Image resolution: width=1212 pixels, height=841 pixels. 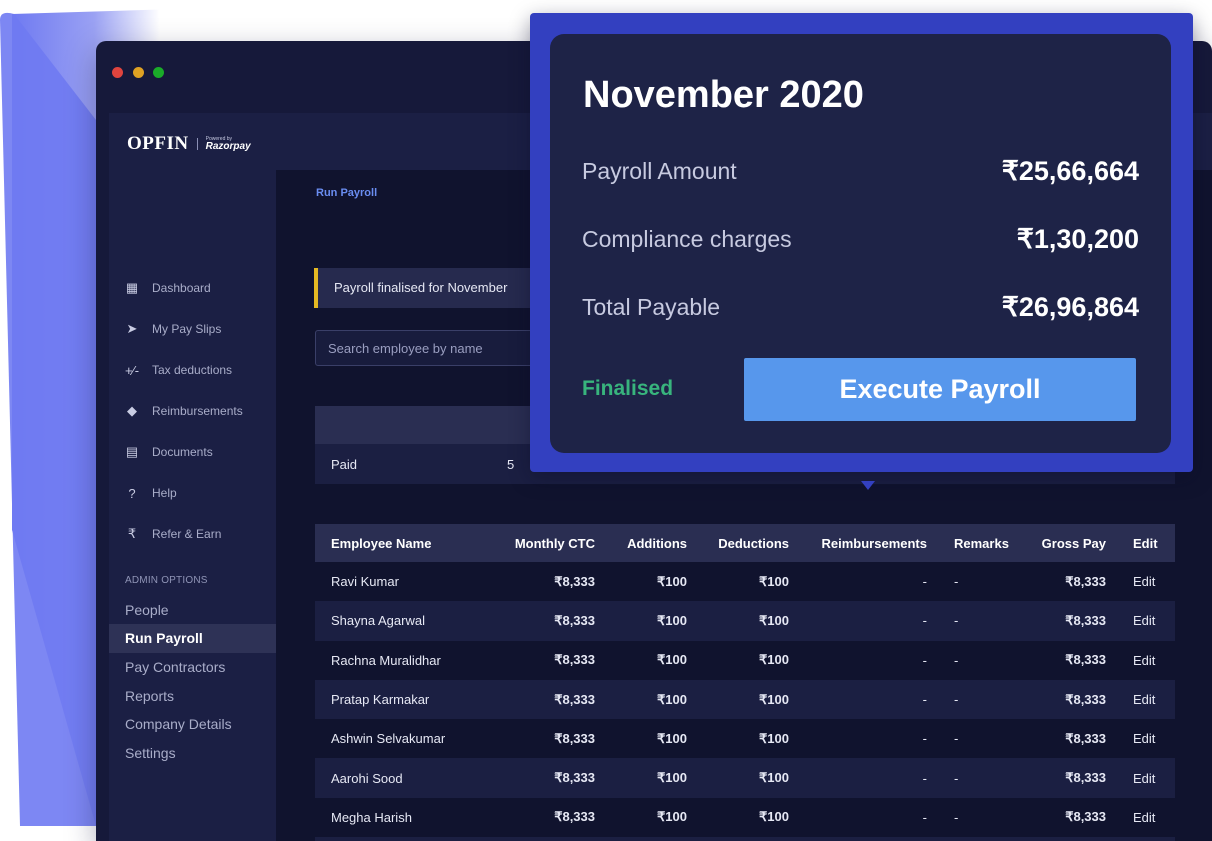 I want to click on sidebar-item-my-pay-slips: ➤ My Pay Slips, so click(x=172, y=329).